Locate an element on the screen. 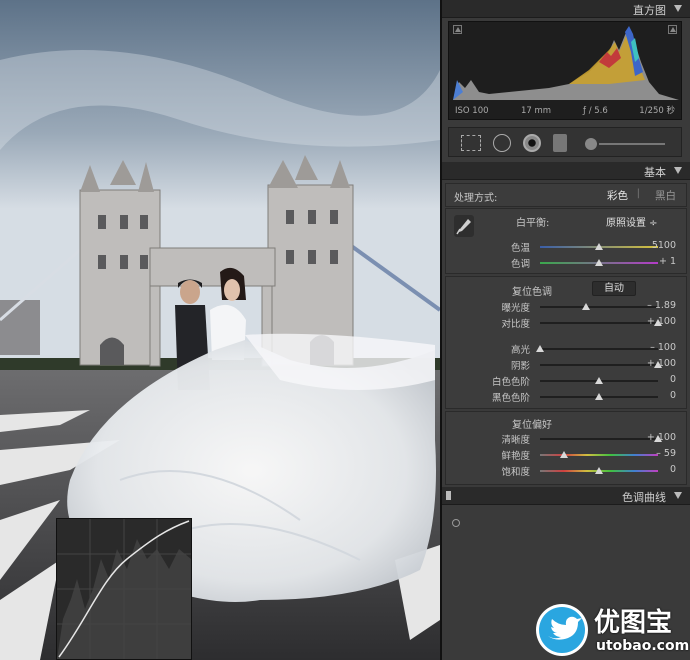 The image size is (690, 660). clarity-label: 清晰度 is located at coordinates (515, 440).